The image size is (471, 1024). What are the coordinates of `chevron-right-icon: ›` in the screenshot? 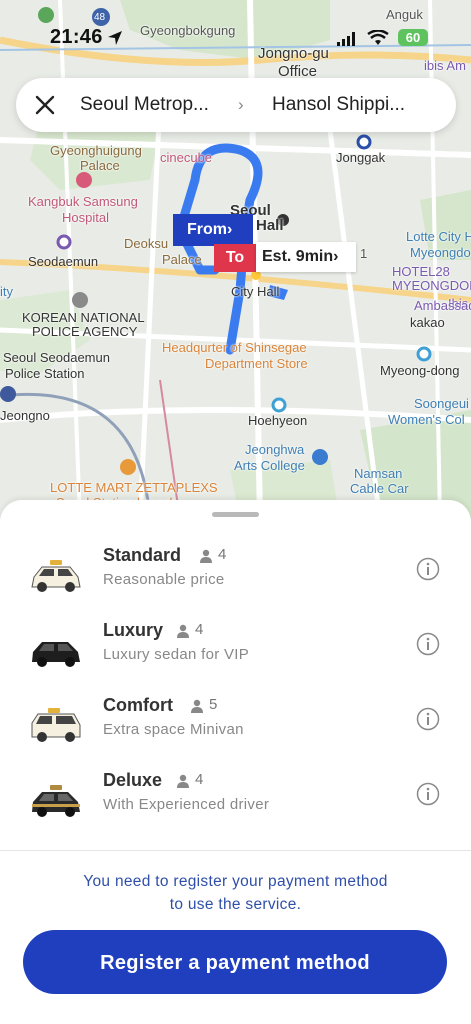 It's located at (241, 104).